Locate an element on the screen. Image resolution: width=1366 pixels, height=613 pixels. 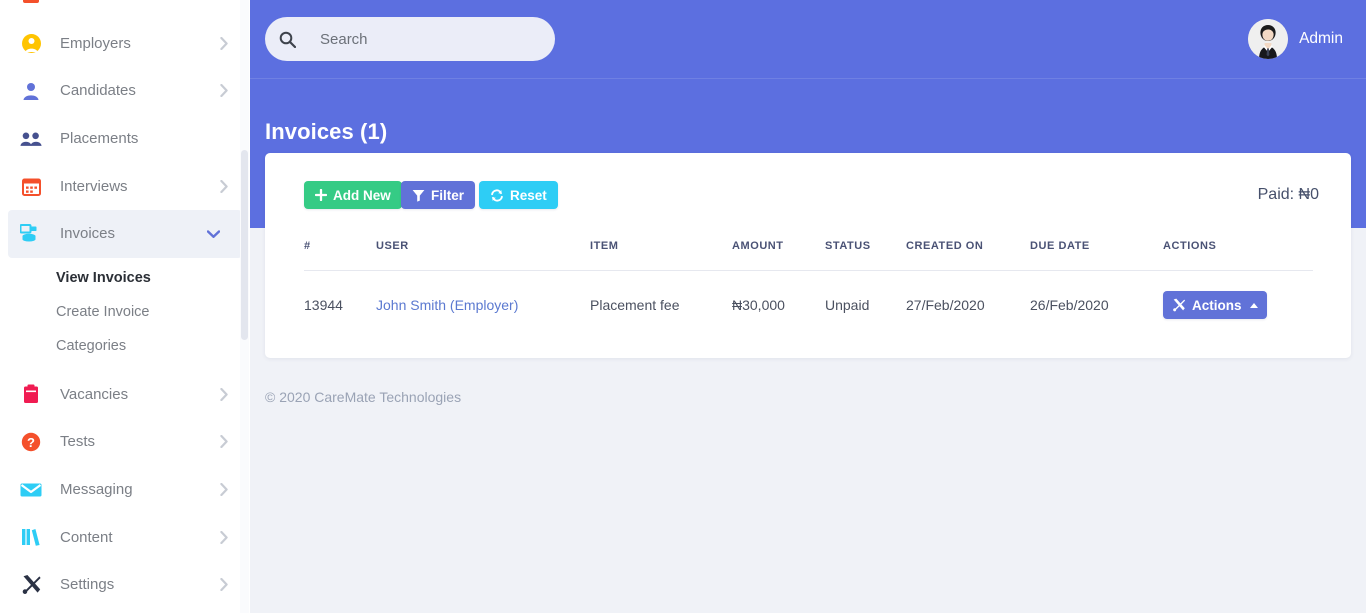
funnel-icon is located at coordinates (418, 195).